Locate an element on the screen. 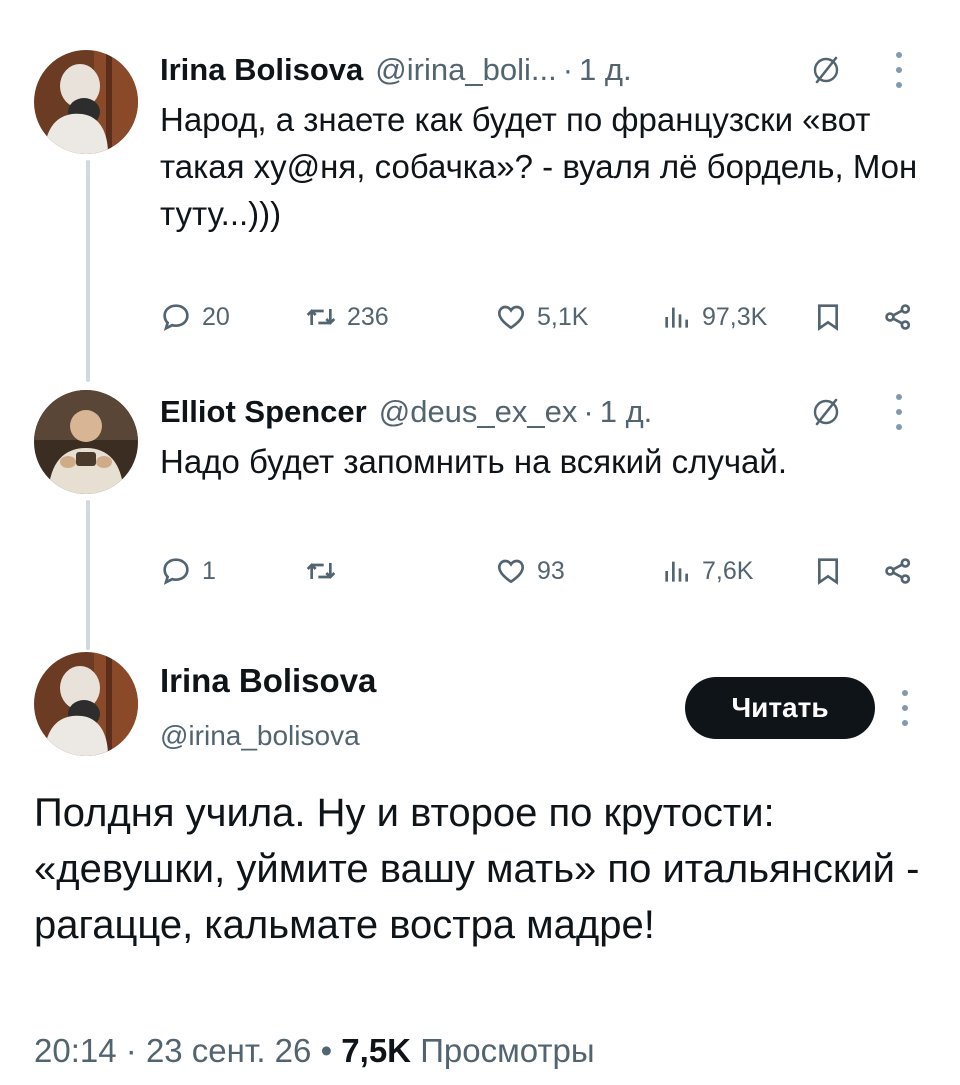 The image size is (960, 1085). views-count: 7,6K is located at coordinates (728, 570).